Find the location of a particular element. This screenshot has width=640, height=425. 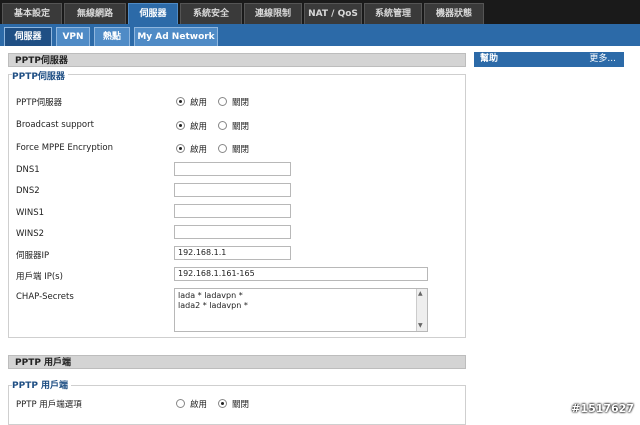

chap-secrets-label: CHAP-Secrets is located at coordinates (45, 297).